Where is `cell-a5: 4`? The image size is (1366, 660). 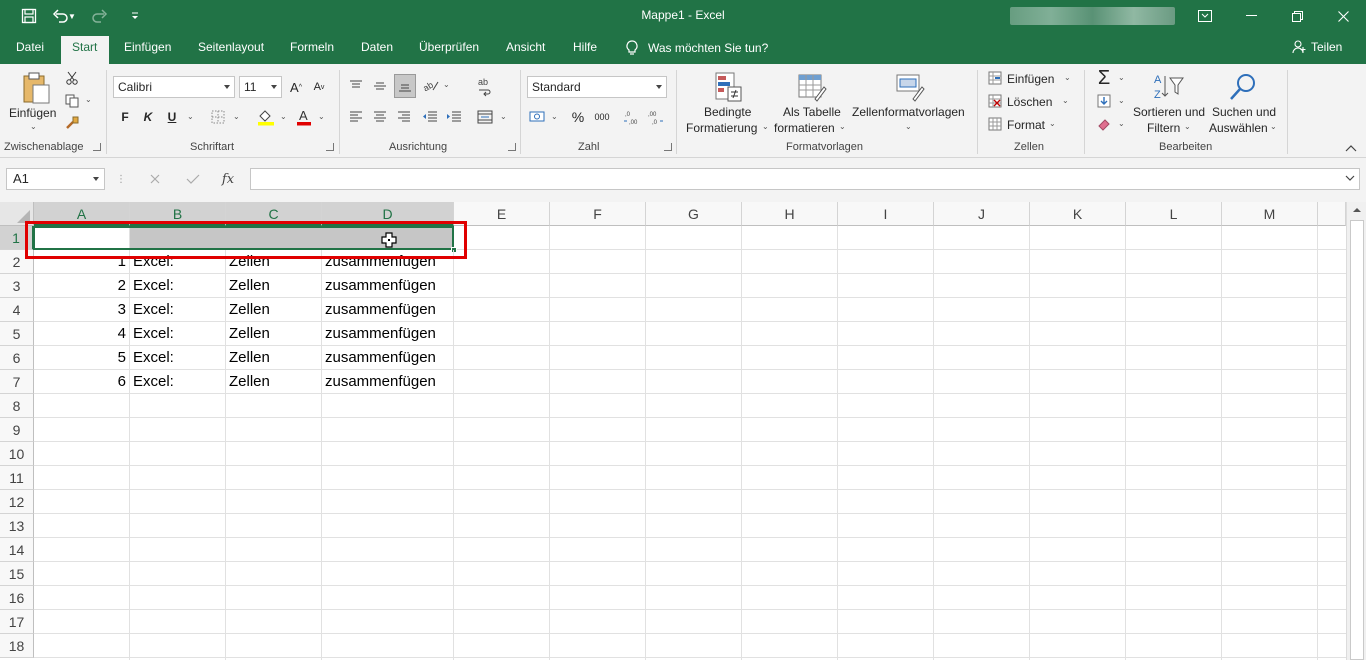 cell-a5: 4 is located at coordinates (82, 334).